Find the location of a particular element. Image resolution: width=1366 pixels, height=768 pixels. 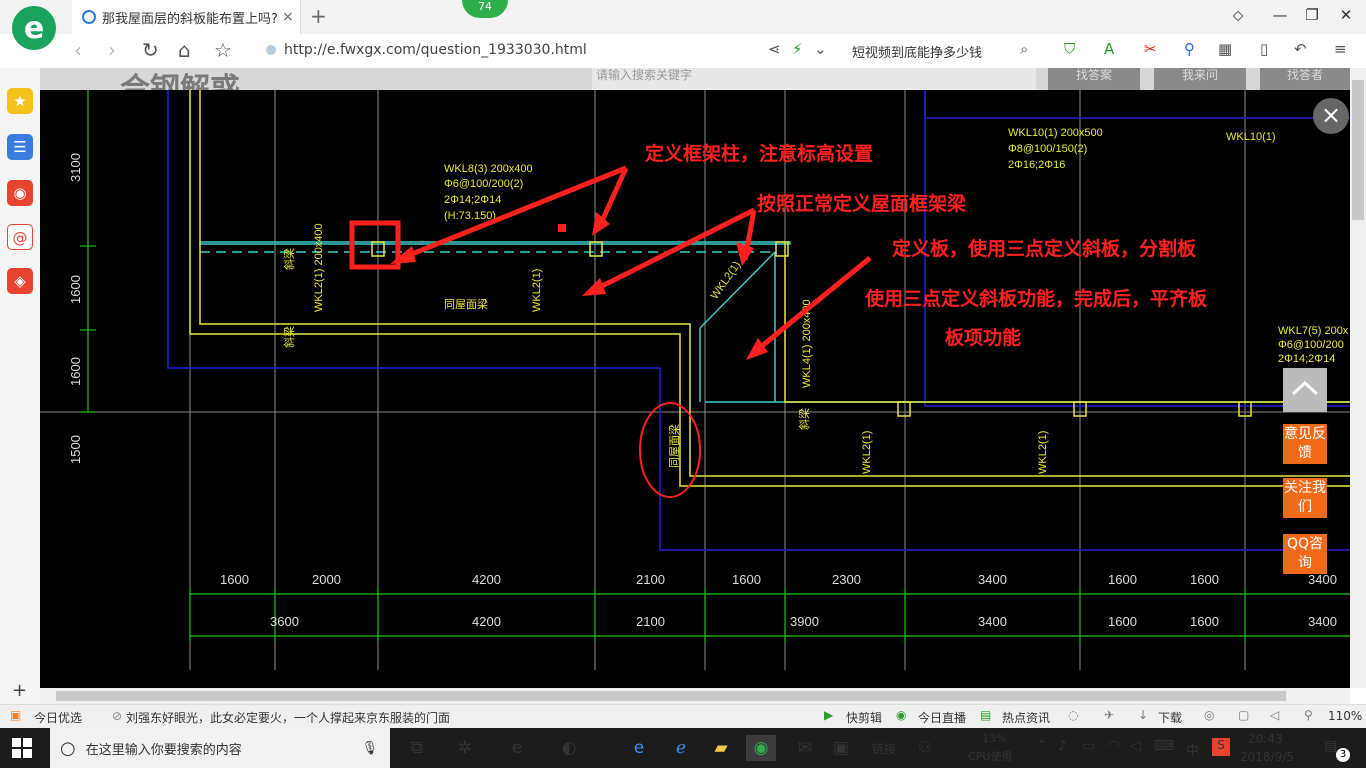

annotation-define-roof-beam: 按照正常定义屋面框架梁 is located at coordinates (862, 203).